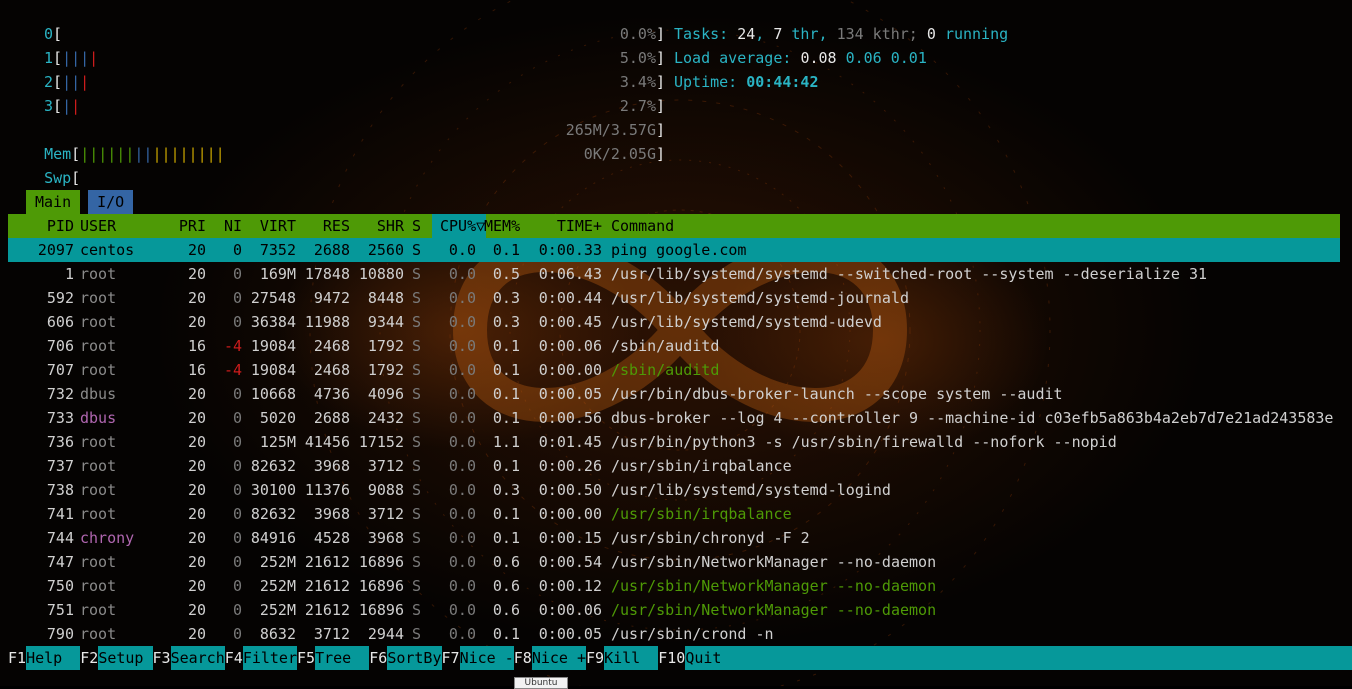 Image resolution: width=1352 pixels, height=689 pixels. What do you see at coordinates (976, 226) in the screenshot?
I see `column-header-cmd: Command` at bounding box center [976, 226].